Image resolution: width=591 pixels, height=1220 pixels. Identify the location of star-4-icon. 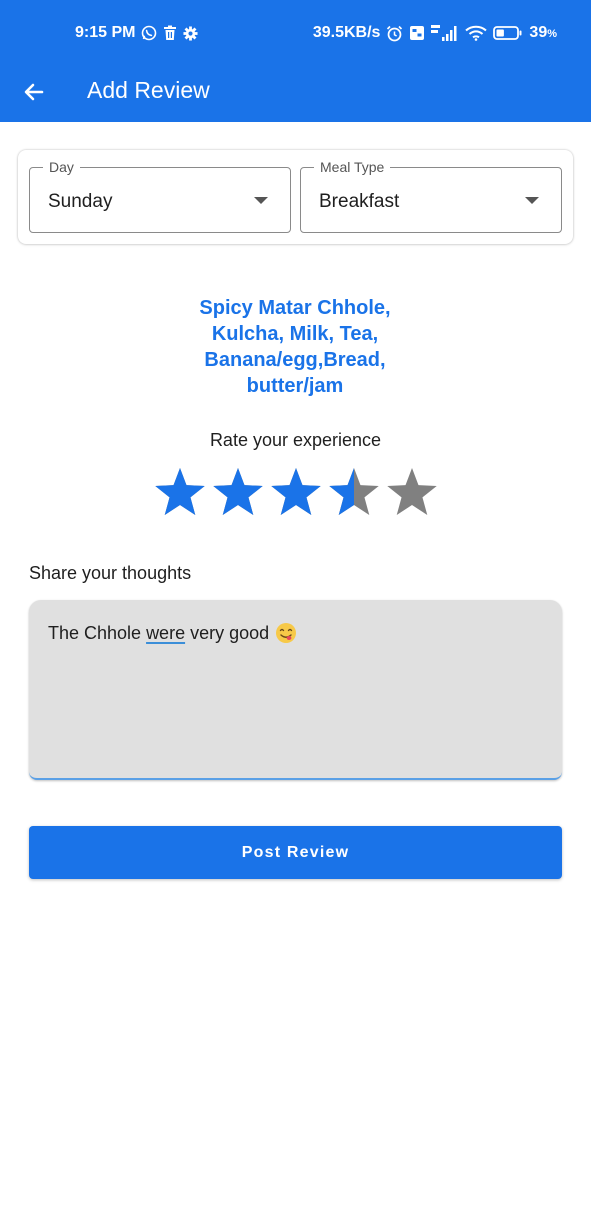
(354, 492).